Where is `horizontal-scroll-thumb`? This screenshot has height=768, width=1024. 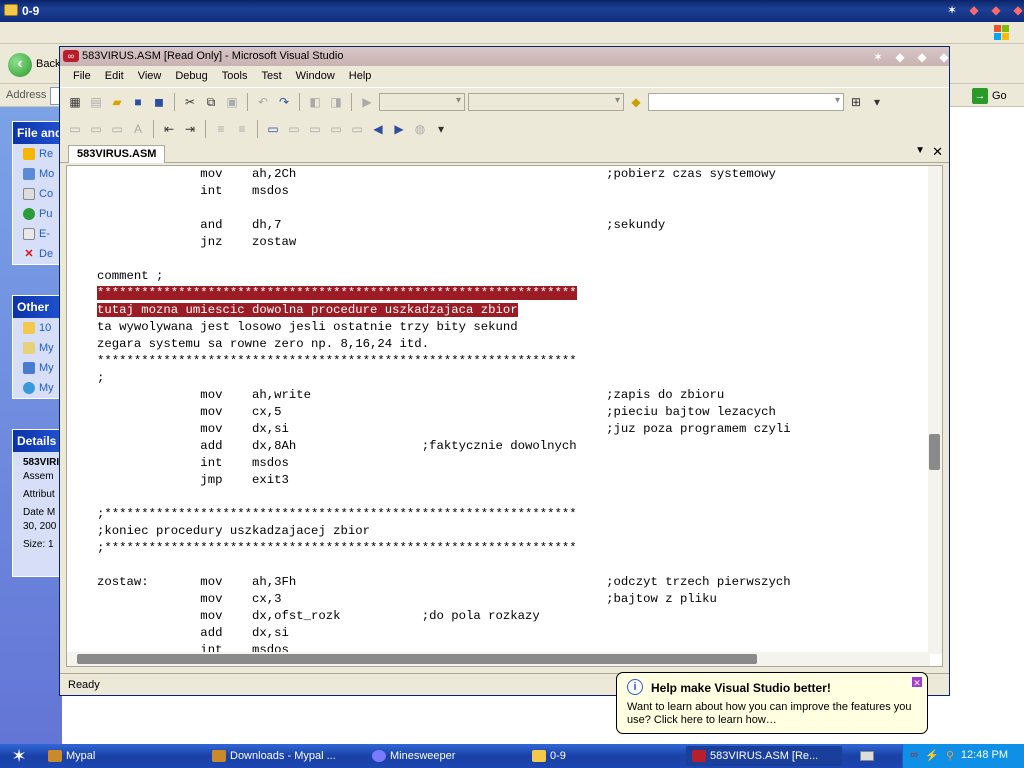
horizontal-scroll-thumb is located at coordinates (417, 659).